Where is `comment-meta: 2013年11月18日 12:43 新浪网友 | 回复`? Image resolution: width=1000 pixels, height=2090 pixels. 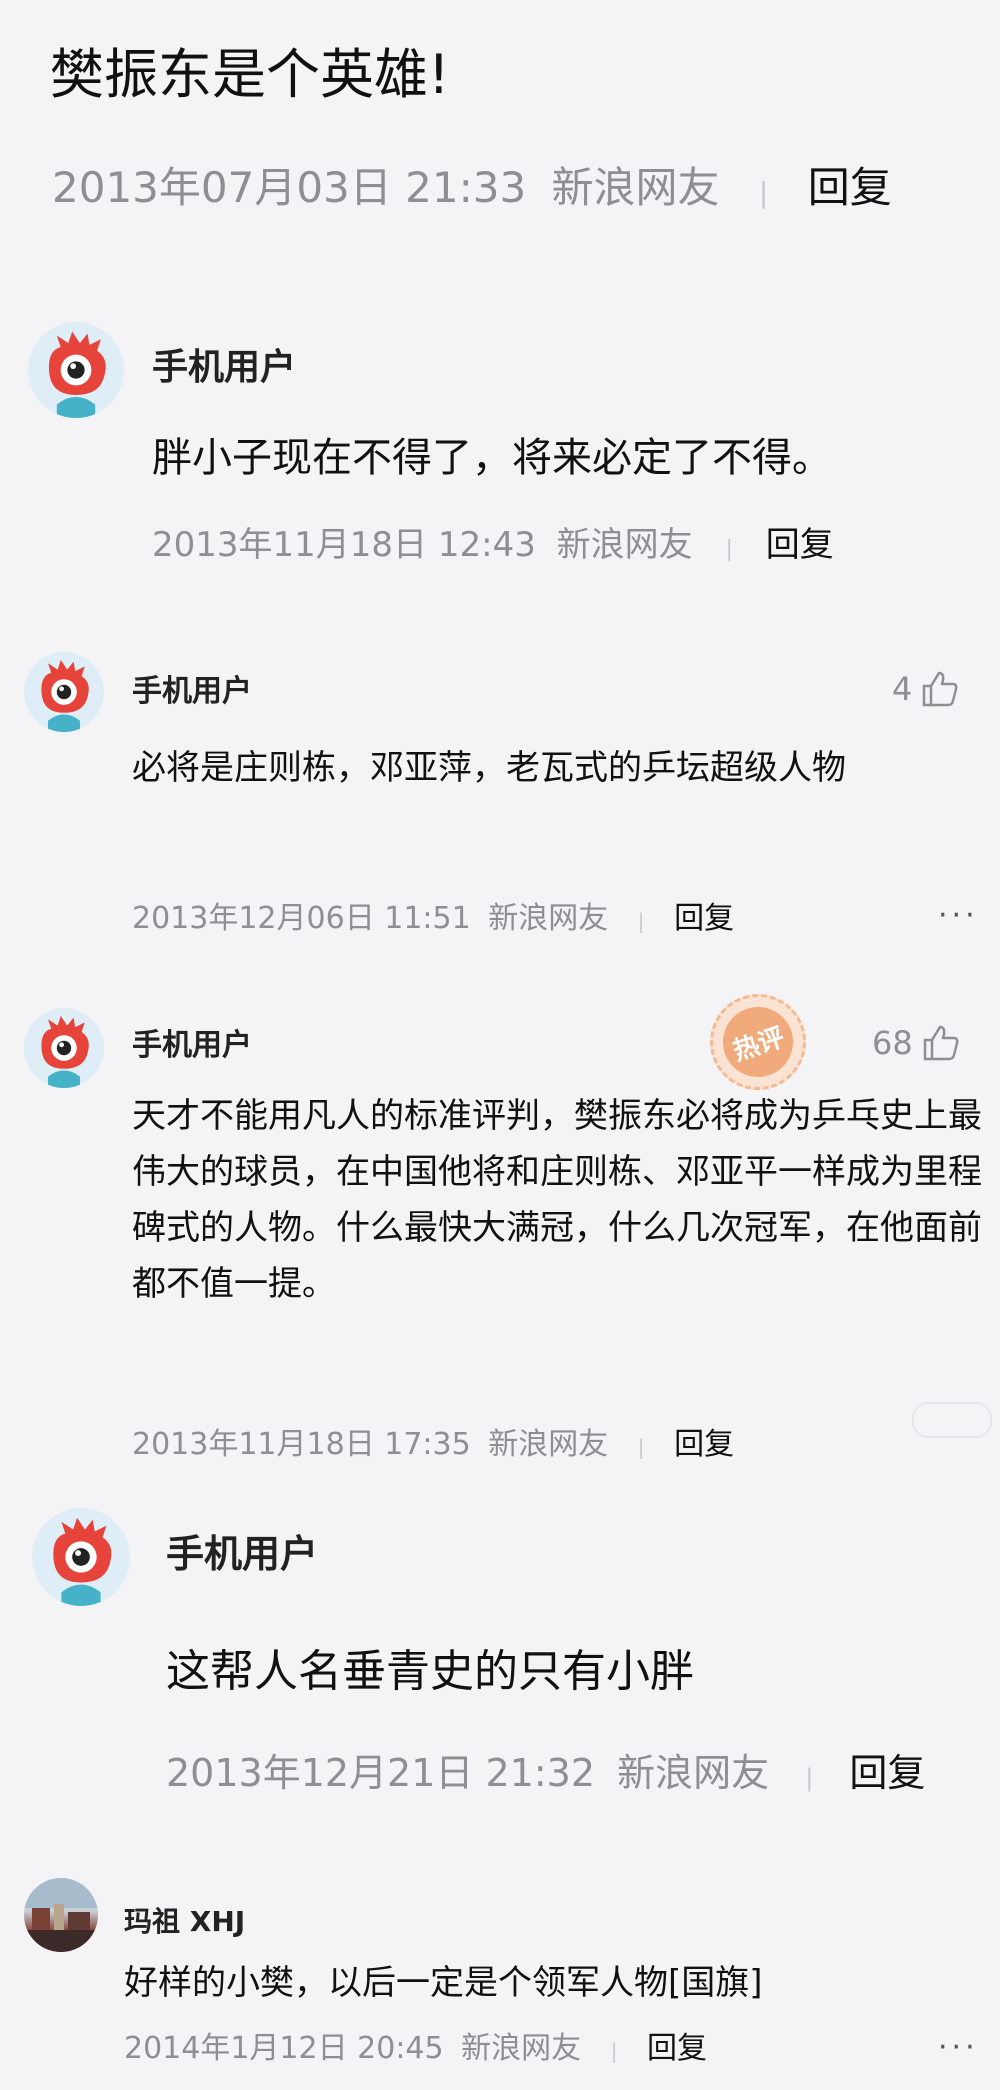
comment-meta: 2013年11月18日 12:43 新浪网友 | 回复 is located at coordinates (493, 547).